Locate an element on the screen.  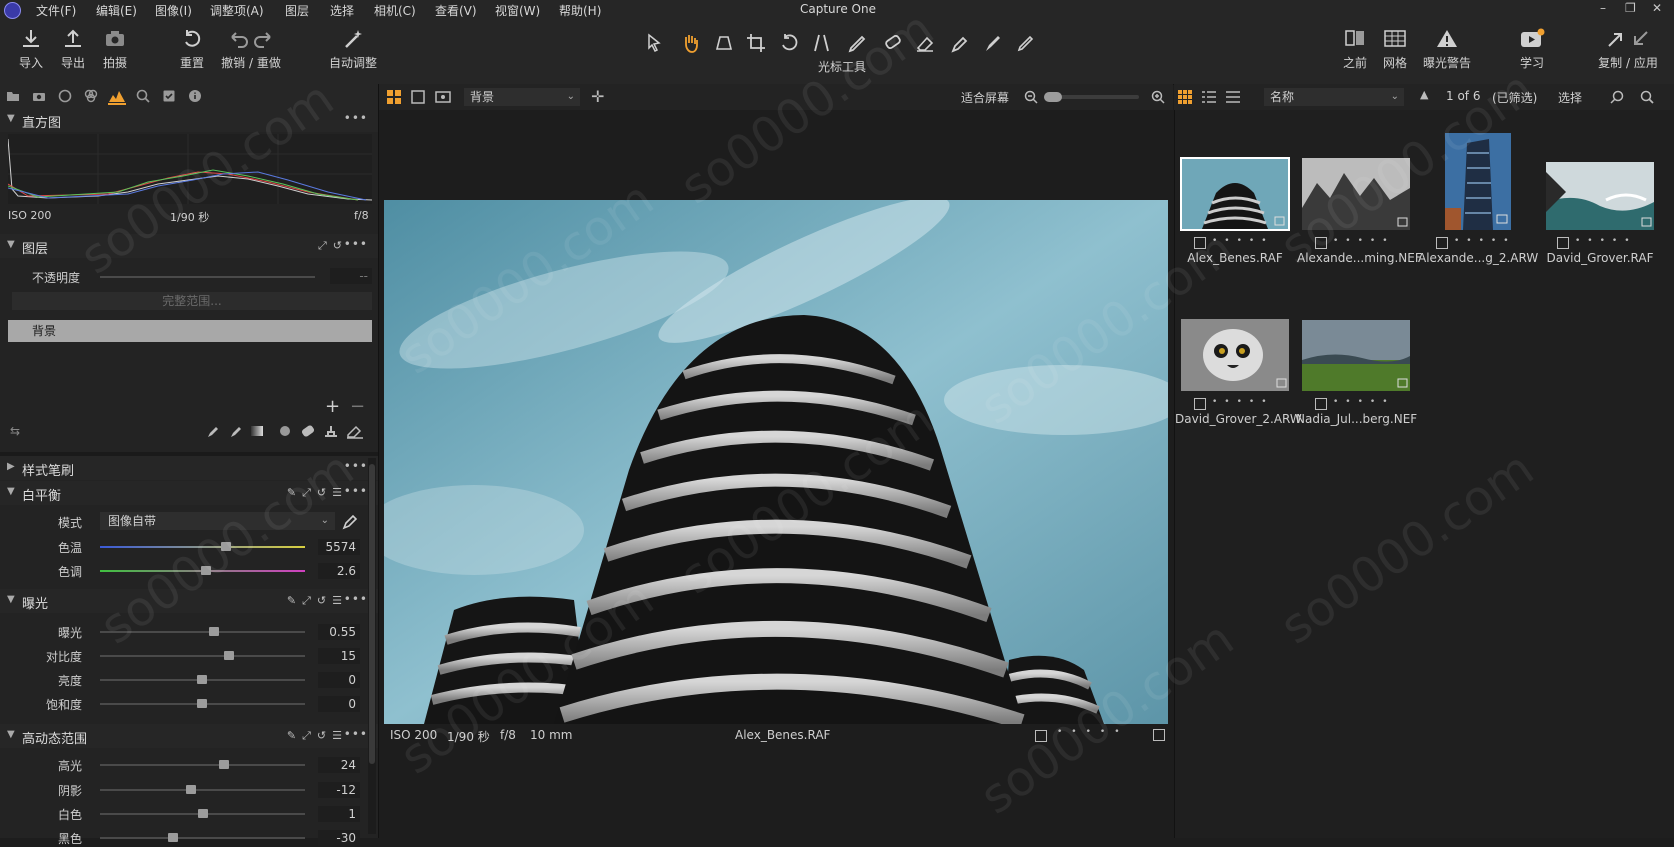
wb-temp-knob is located at coordinates (226, 546).